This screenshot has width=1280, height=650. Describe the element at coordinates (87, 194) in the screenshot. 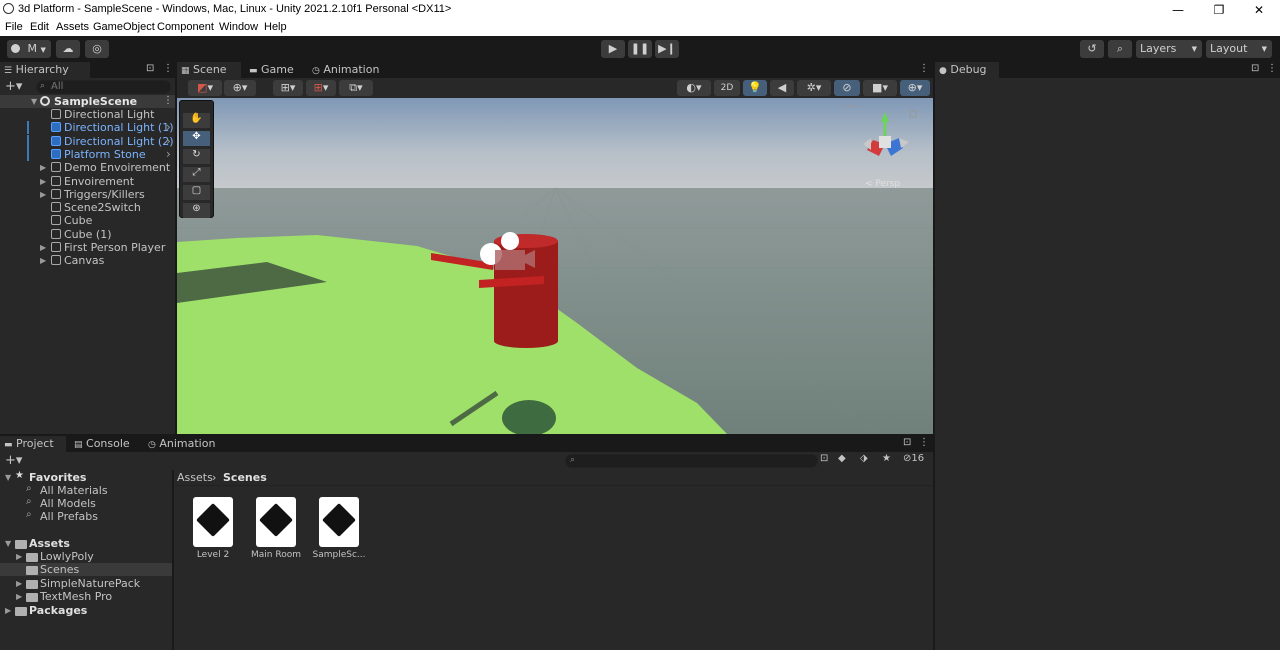

I see `hierarchy-item: ▶ Triggers/Killers` at that location.